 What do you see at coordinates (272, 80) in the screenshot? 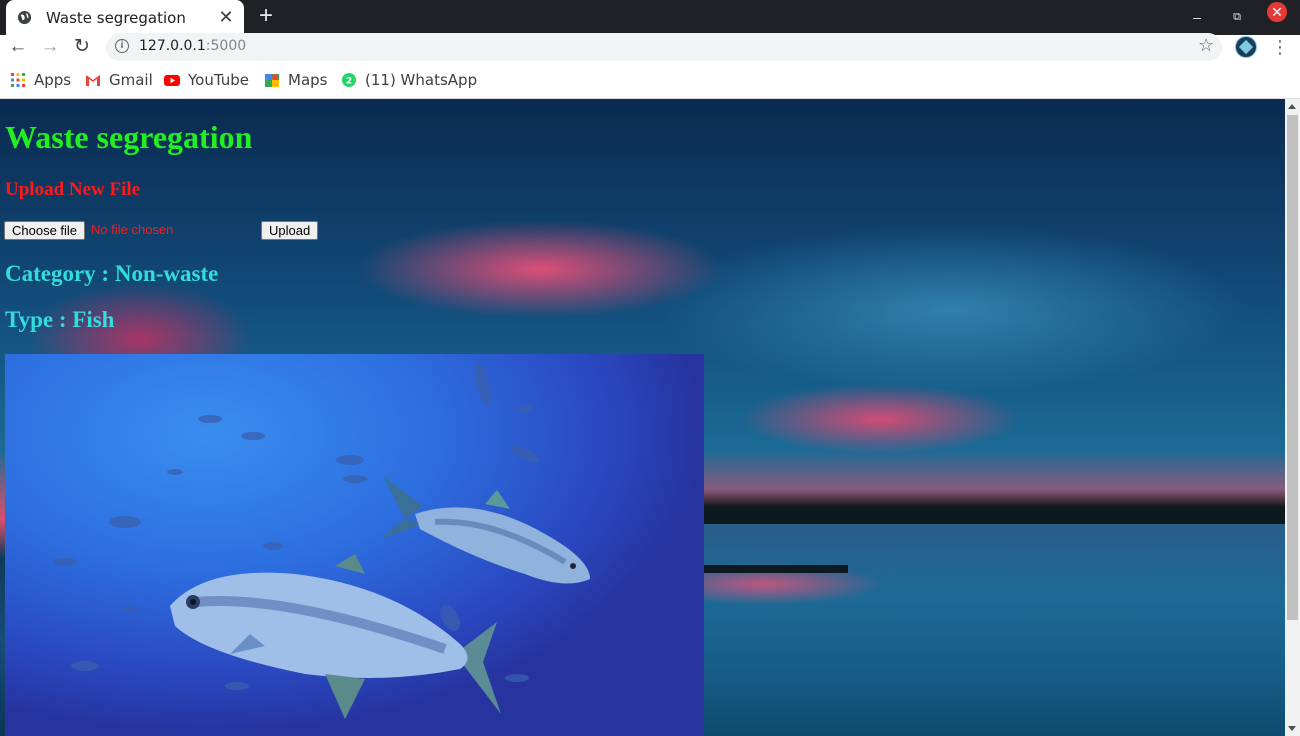
I see `maps-icon` at bounding box center [272, 80].